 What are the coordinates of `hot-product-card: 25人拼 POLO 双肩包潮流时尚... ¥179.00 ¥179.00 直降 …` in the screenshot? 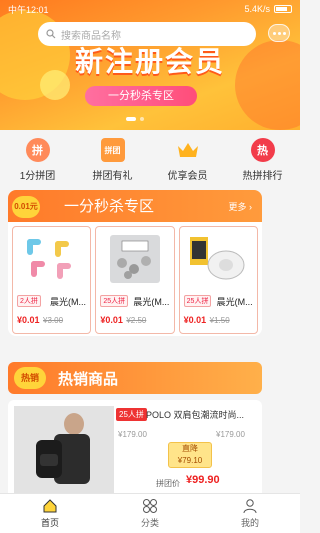 It's located at (135, 449).